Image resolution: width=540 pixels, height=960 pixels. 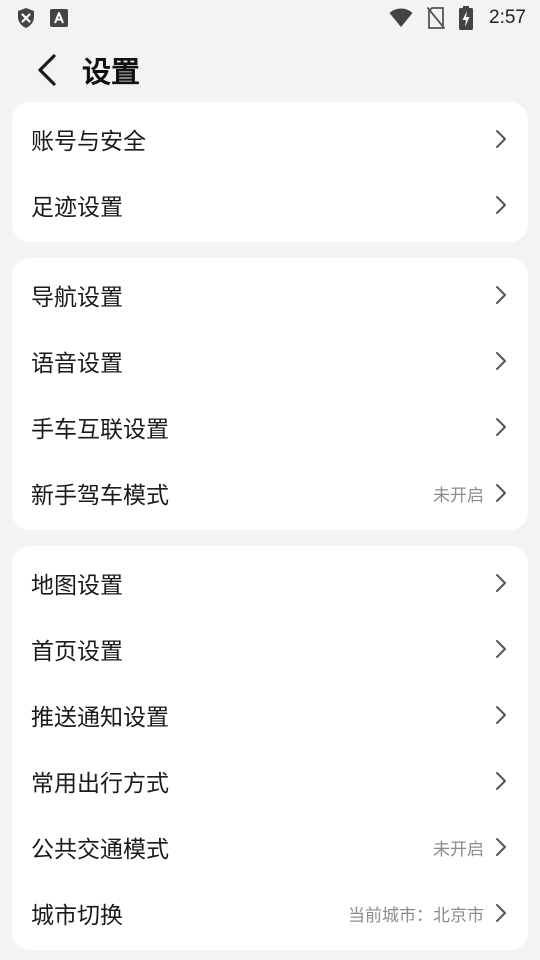 What do you see at coordinates (416, 915) in the screenshot?
I see `settings-item-value: 当前城市：北京市` at bounding box center [416, 915].